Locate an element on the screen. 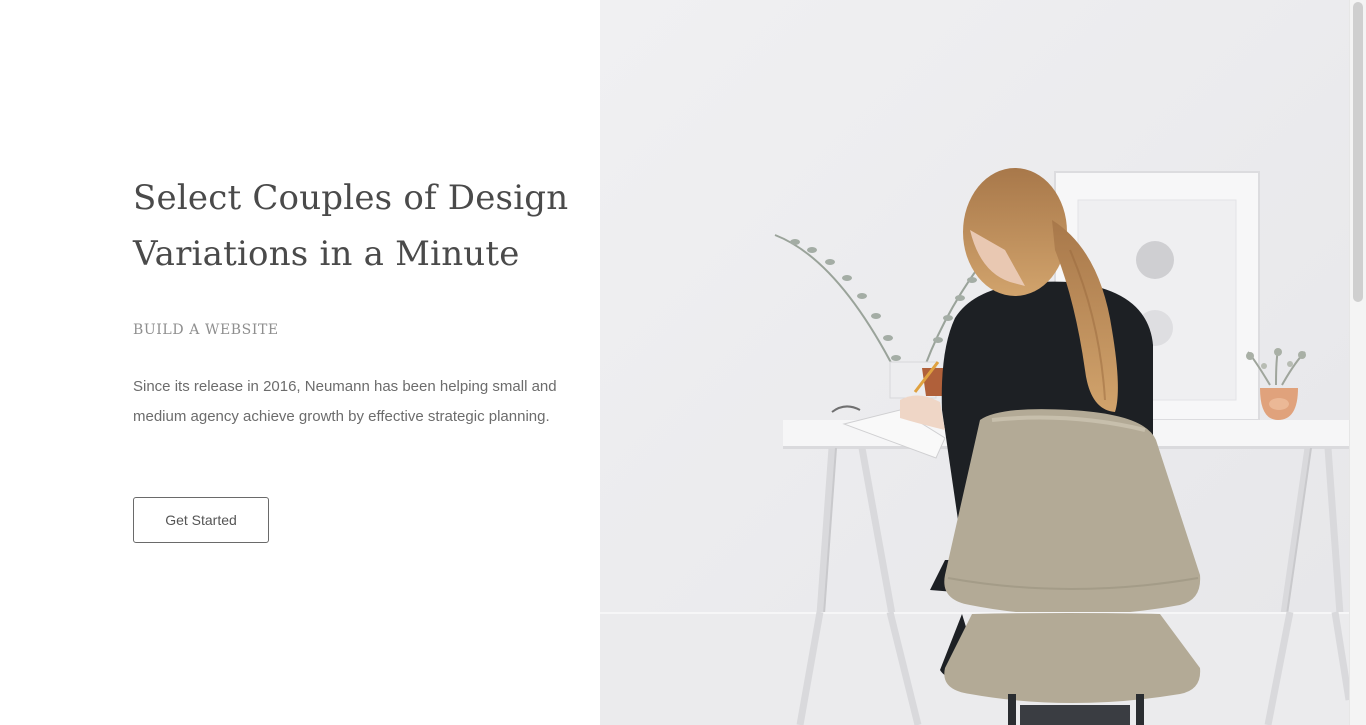 The image size is (1366, 725). headline-line-2: Variations in a Minute is located at coordinates (326, 254).